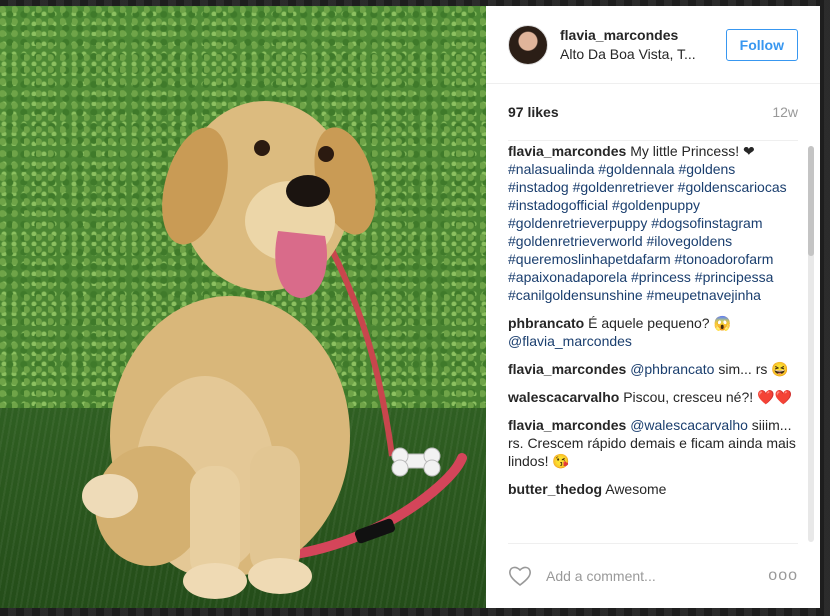  I want to click on comment-text: É aquele pequeno? 😱, so click(659, 323).